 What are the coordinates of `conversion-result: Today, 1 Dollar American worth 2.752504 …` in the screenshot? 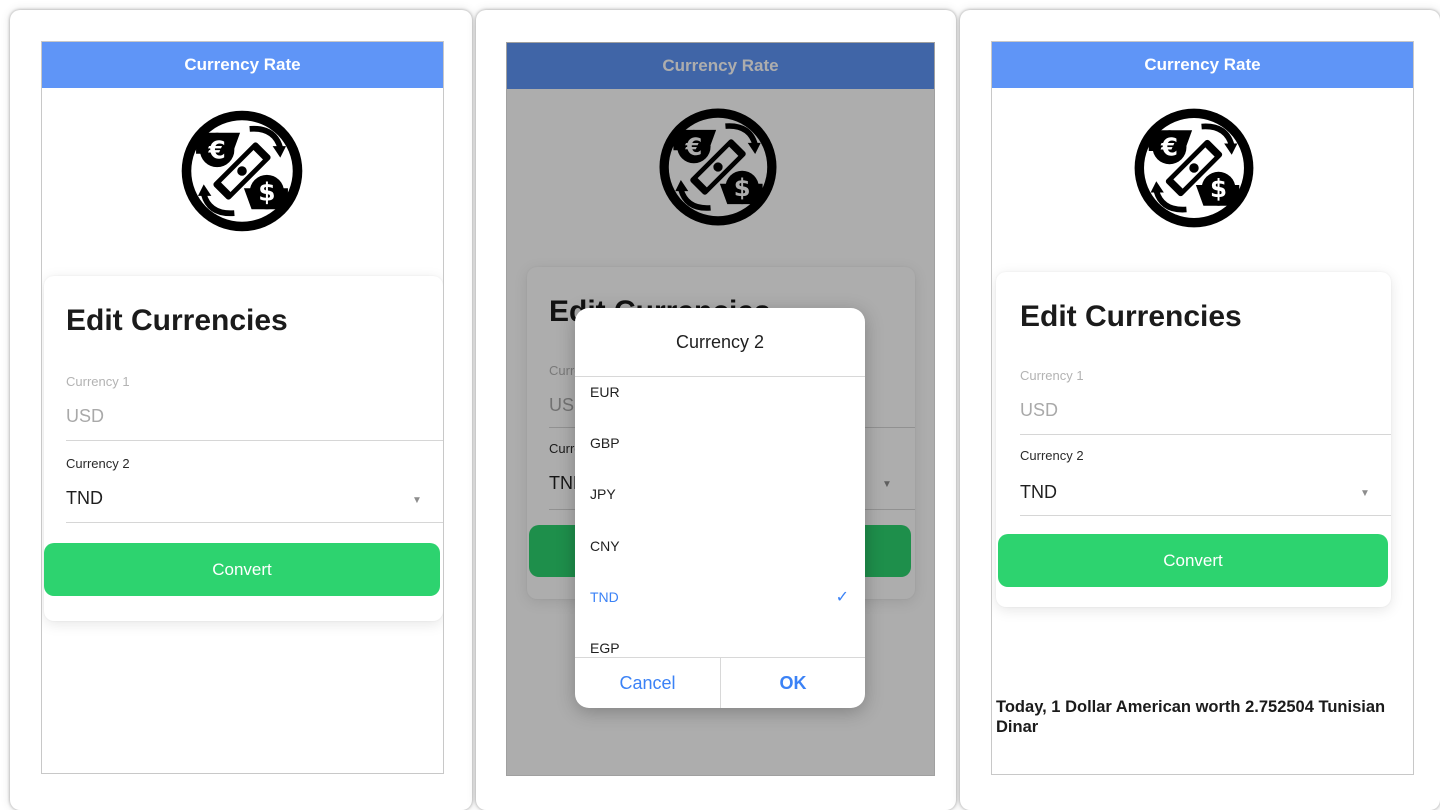 It's located at (1191, 717).